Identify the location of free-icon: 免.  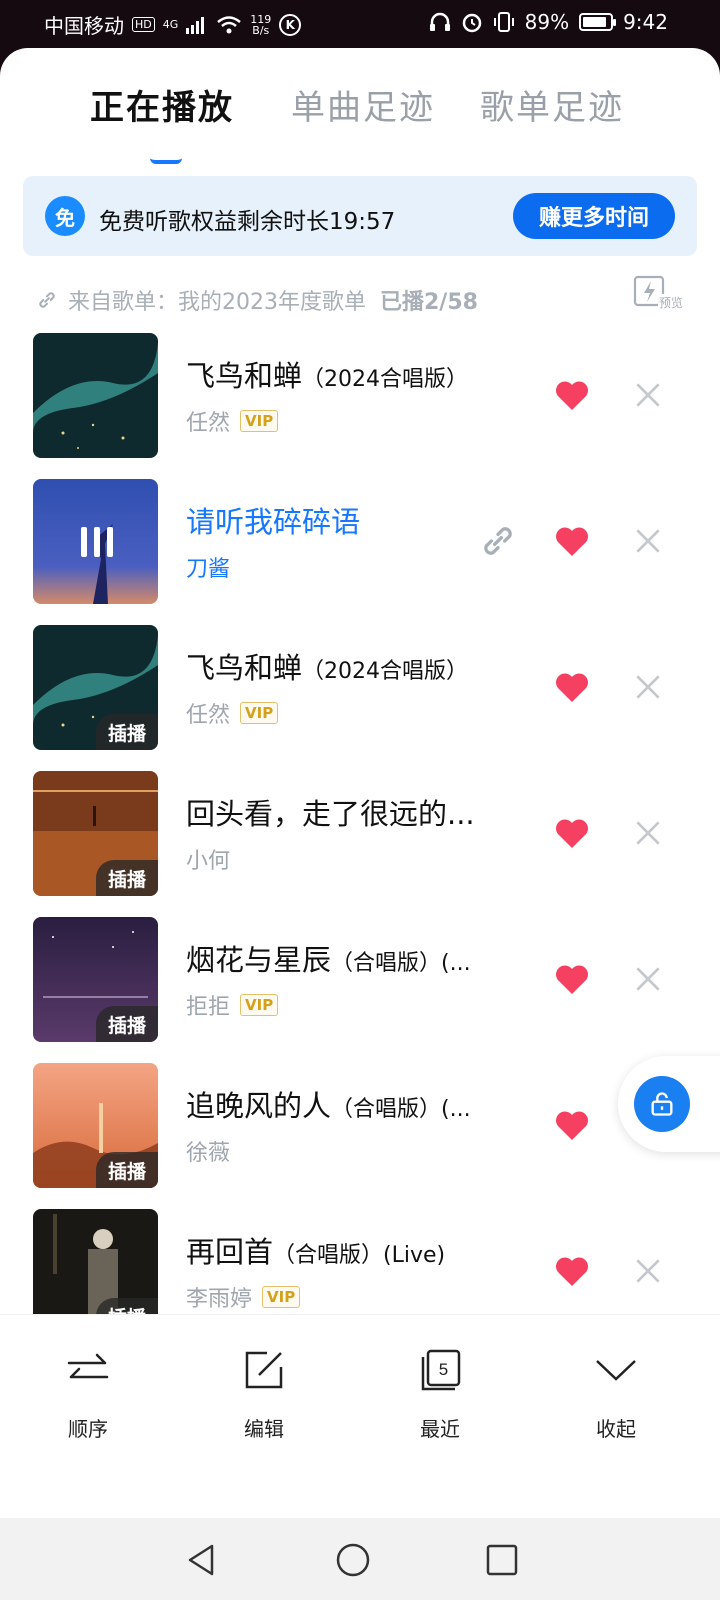
(65, 216).